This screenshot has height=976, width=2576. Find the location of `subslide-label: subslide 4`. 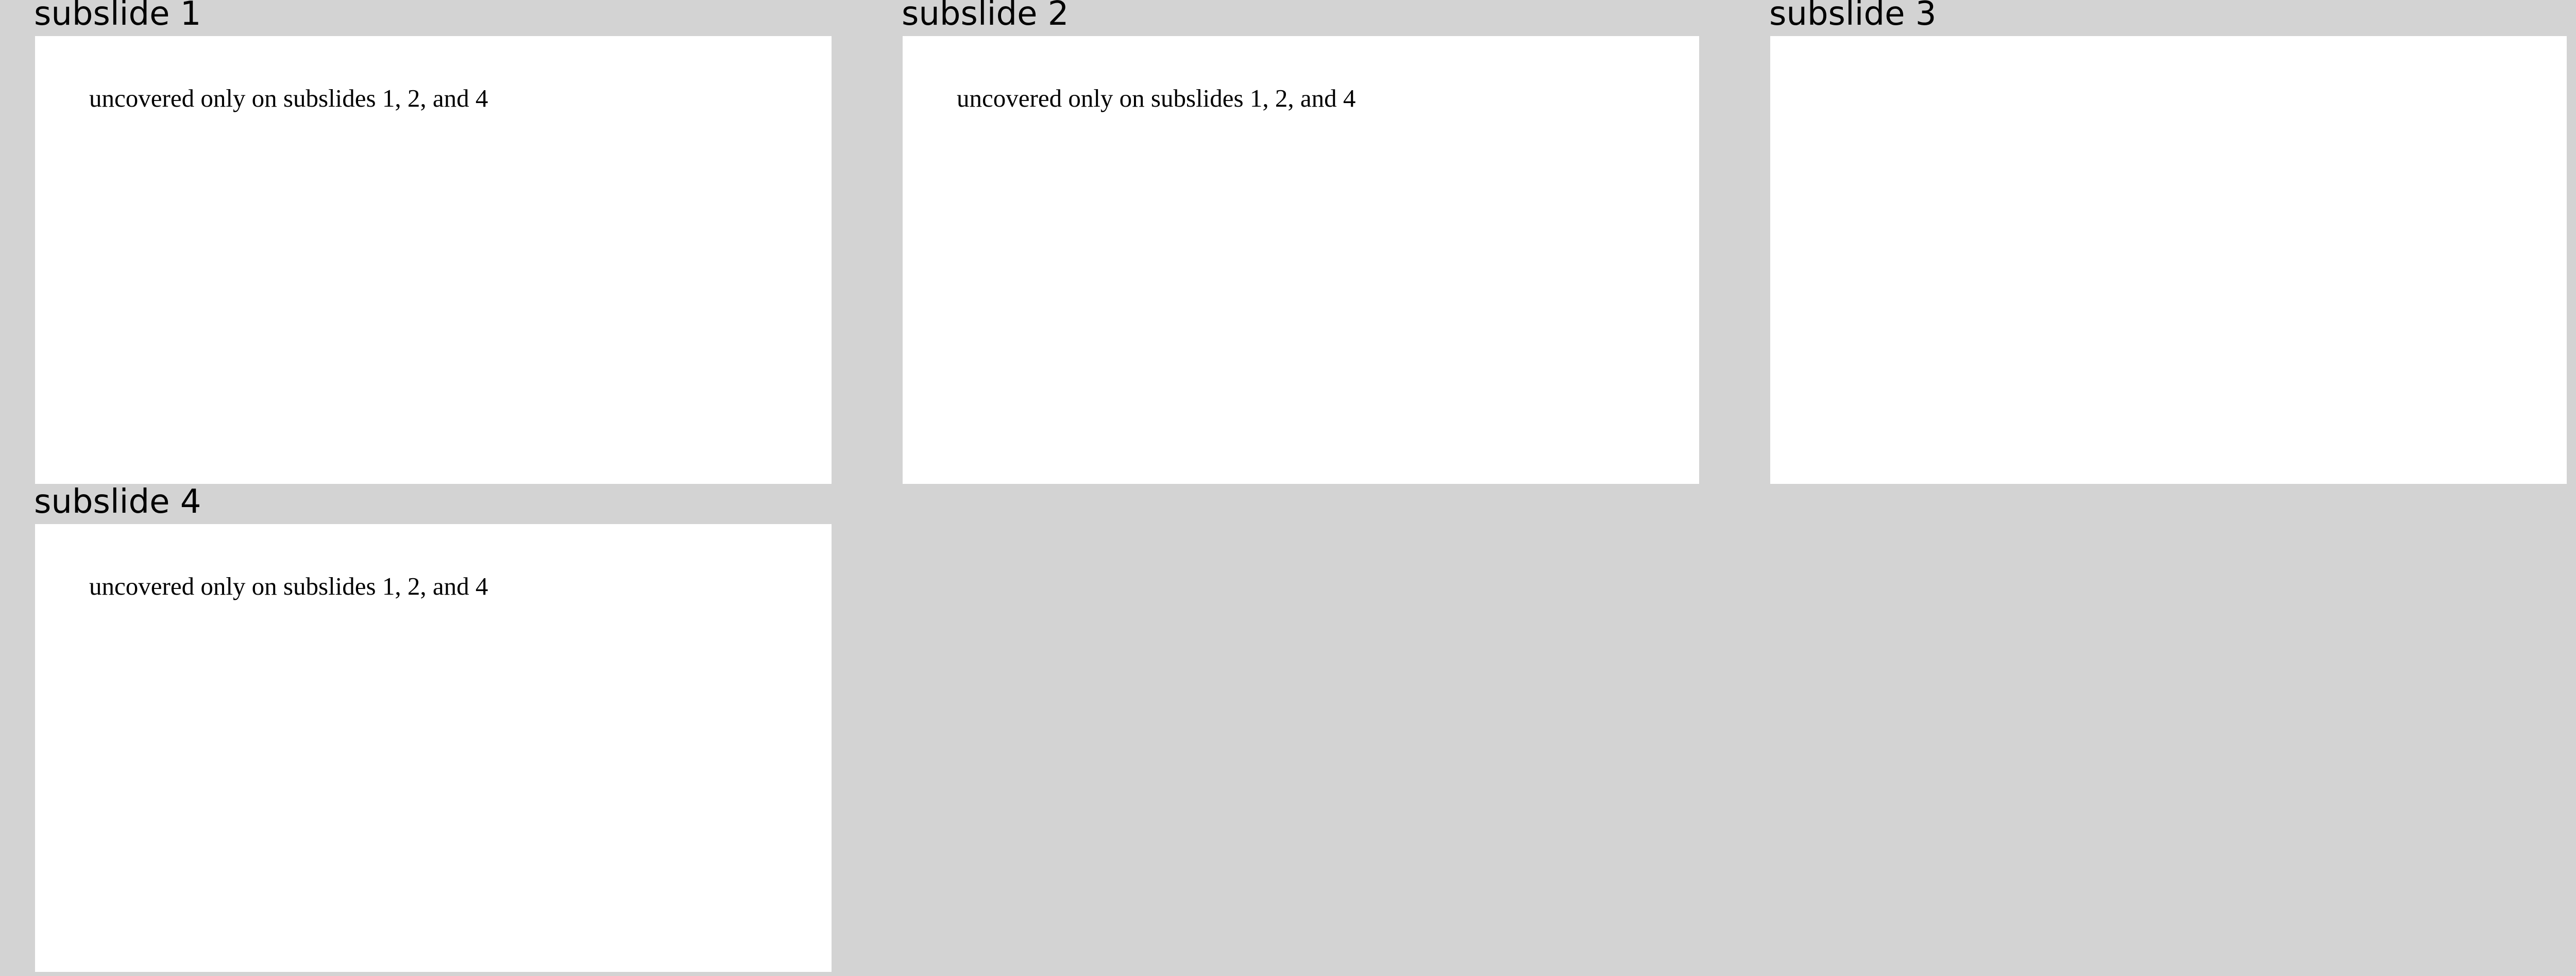

subslide-label: subslide 4 is located at coordinates (117, 502).